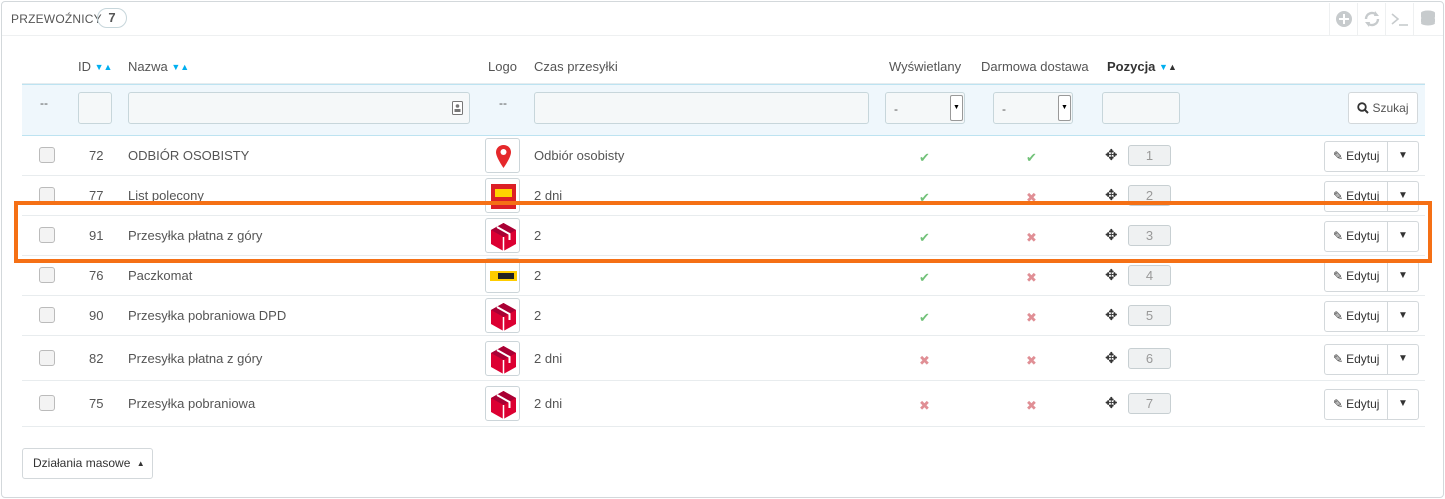  I want to click on table-row: 76 Paczkomat 2 ✔ ✖ ✥ 4 ✎ Edytuj ▼, so click(723, 276).